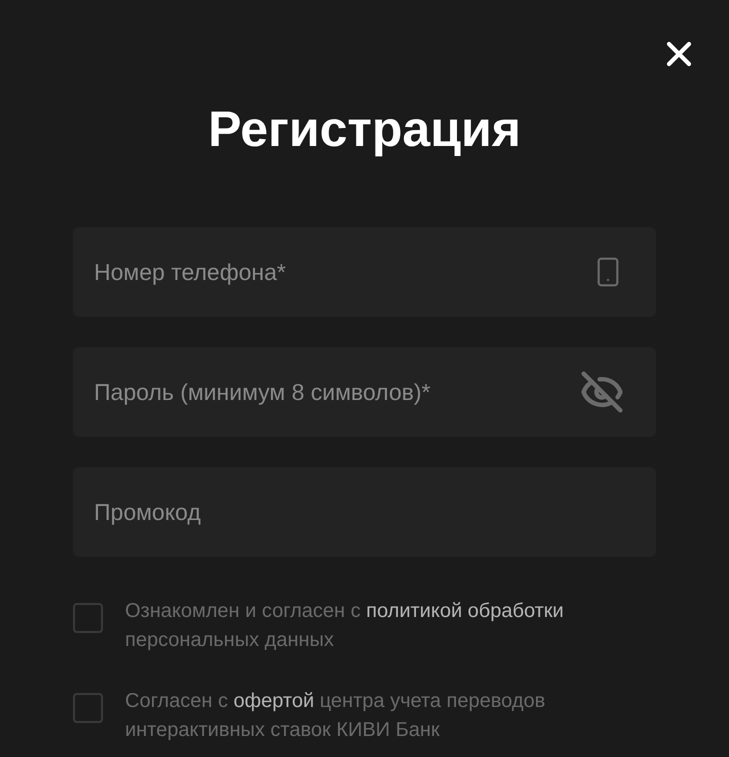 Image resolution: width=729 pixels, height=757 pixels. Describe the element at coordinates (335, 716) in the screenshot. I see `agreement-text: Согласен с офертой центра учета переводов интерактивных ставок КИВИ Банк` at that location.